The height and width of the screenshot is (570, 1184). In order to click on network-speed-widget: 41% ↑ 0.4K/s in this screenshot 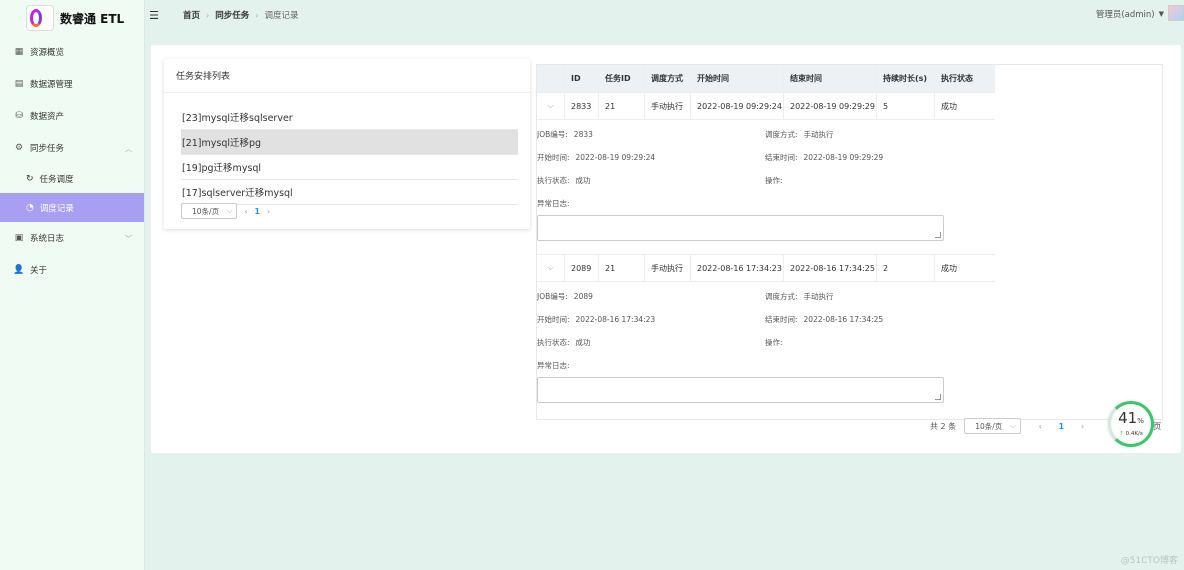, I will do `click(1131, 424)`.